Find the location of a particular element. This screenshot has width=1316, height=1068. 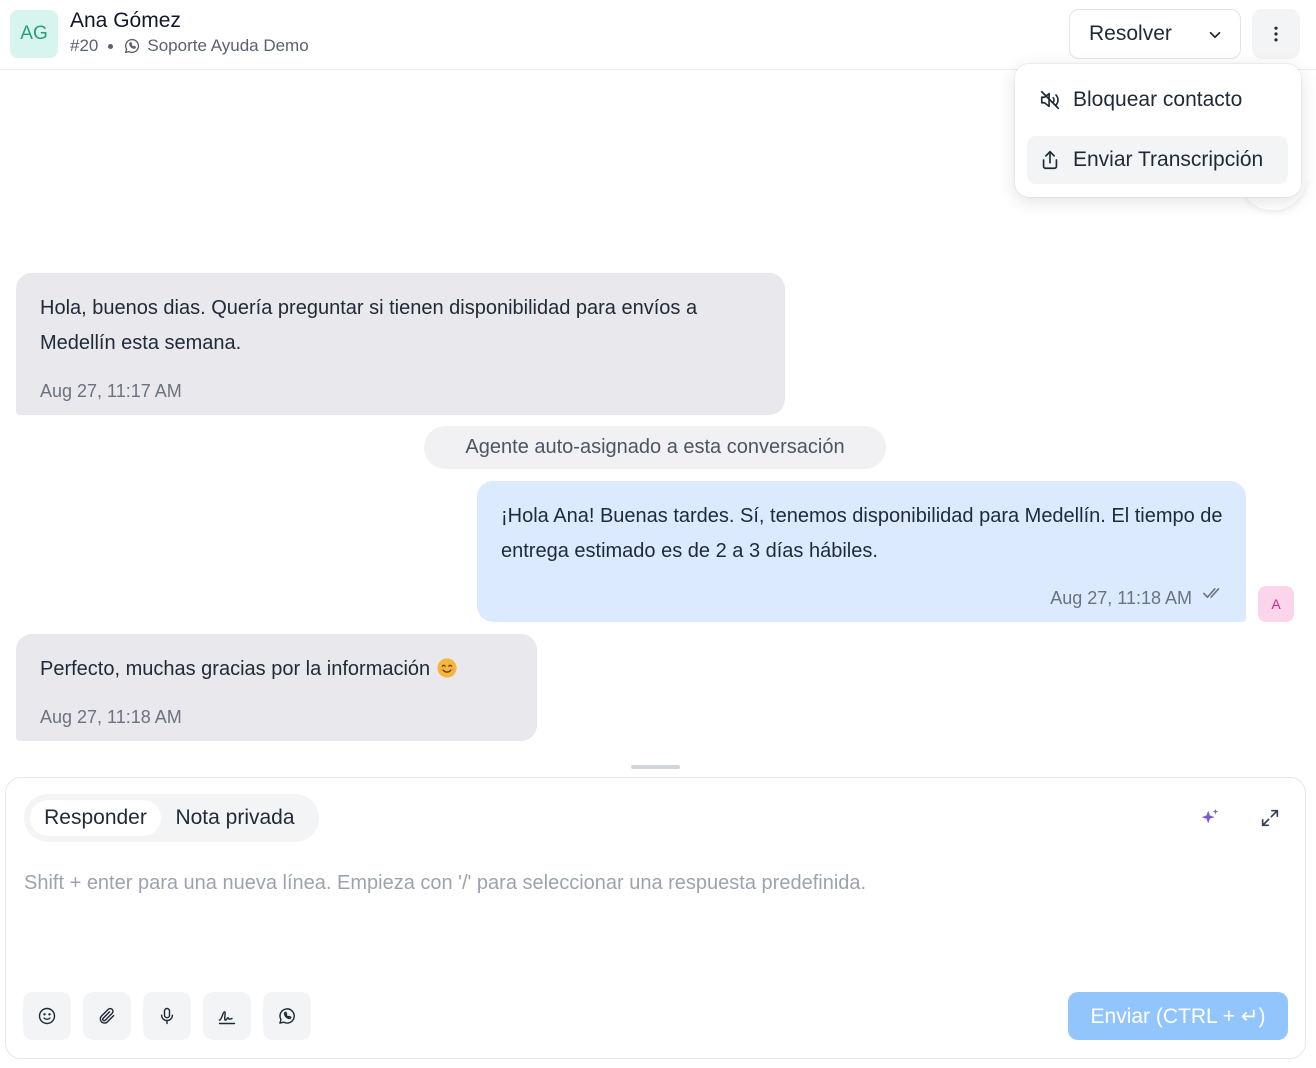

menu-item-block-contact: Bloquear contacto is located at coordinates (1157, 100).